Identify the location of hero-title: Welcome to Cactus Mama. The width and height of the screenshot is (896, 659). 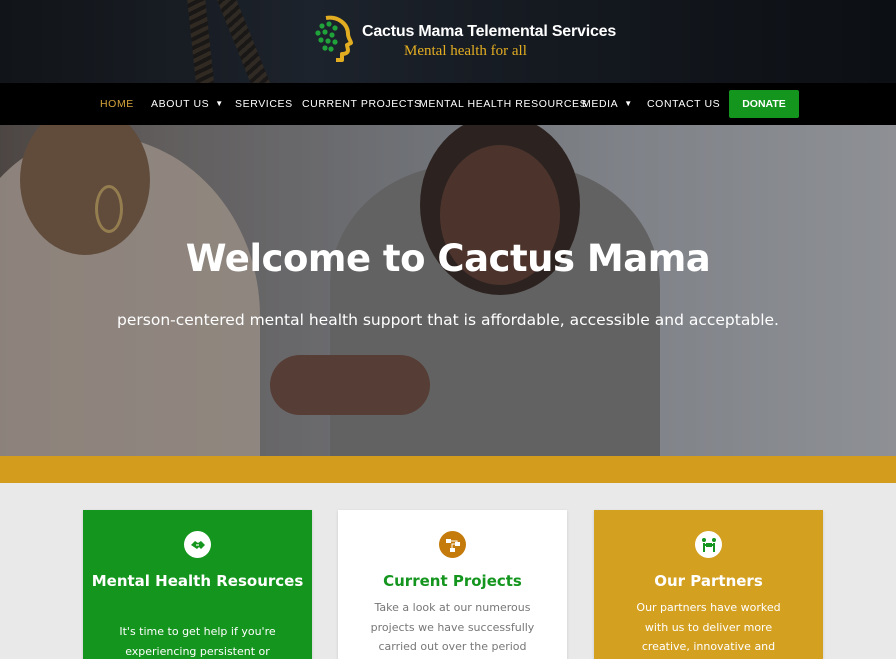
(448, 258).